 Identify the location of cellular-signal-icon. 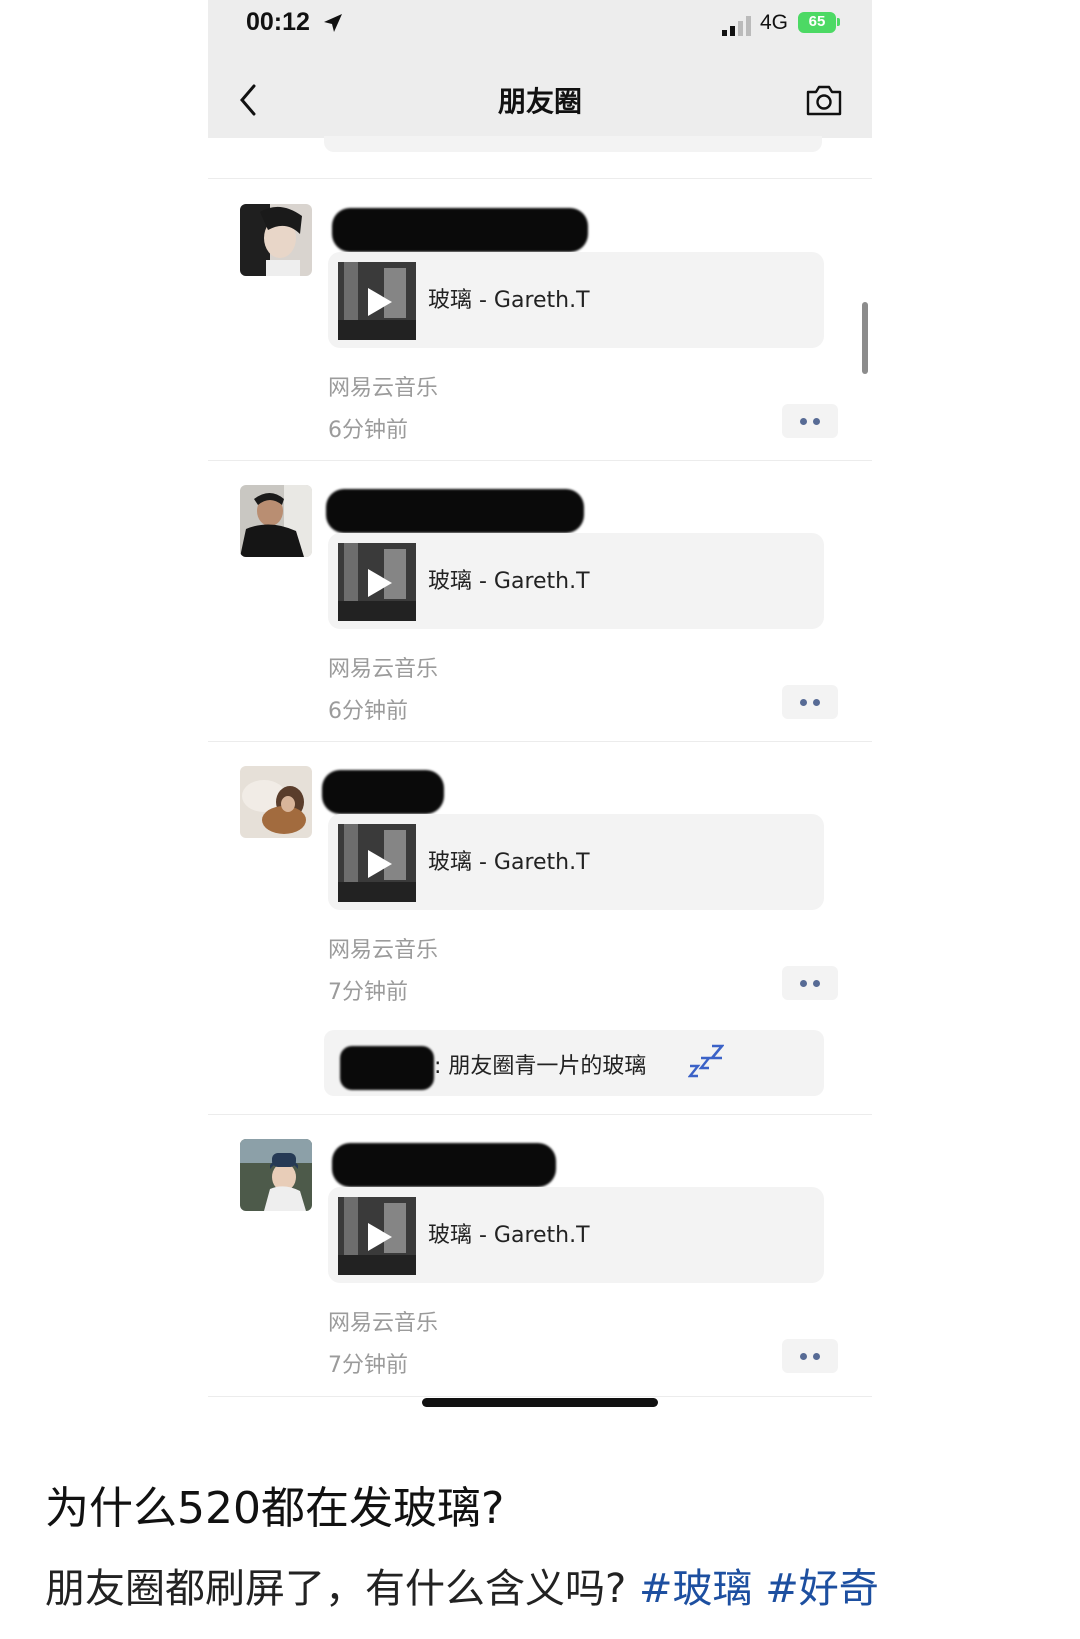
(736, 26).